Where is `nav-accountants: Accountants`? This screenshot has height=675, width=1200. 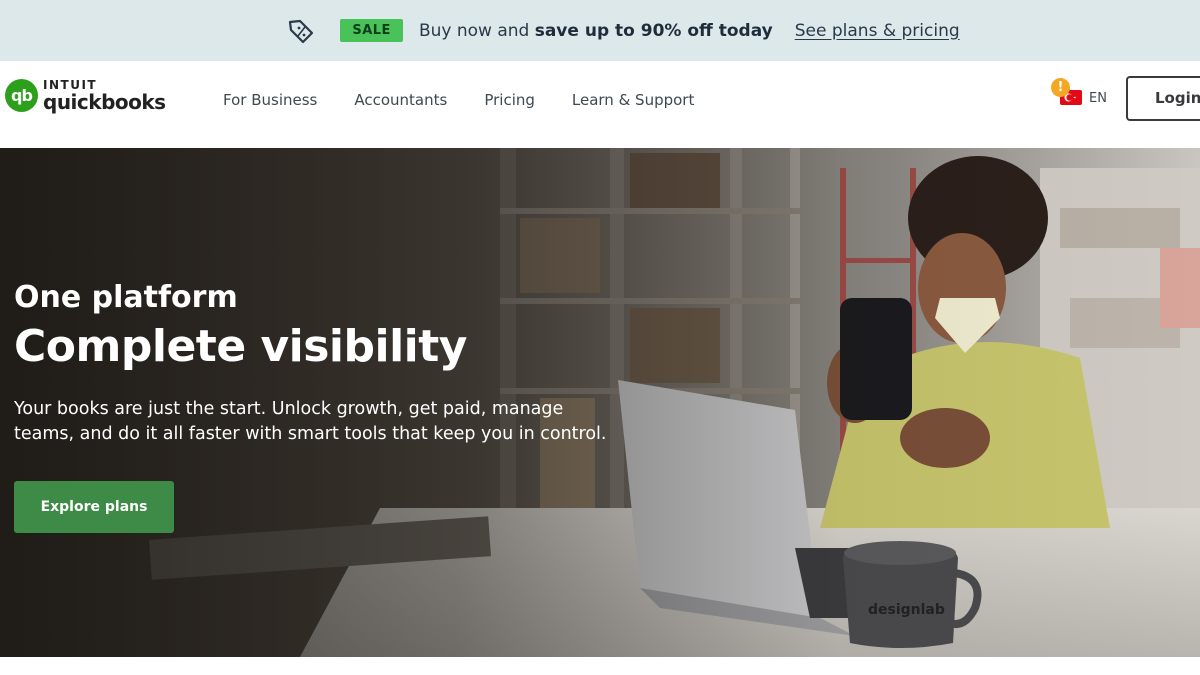 nav-accountants: Accountants is located at coordinates (400, 100).